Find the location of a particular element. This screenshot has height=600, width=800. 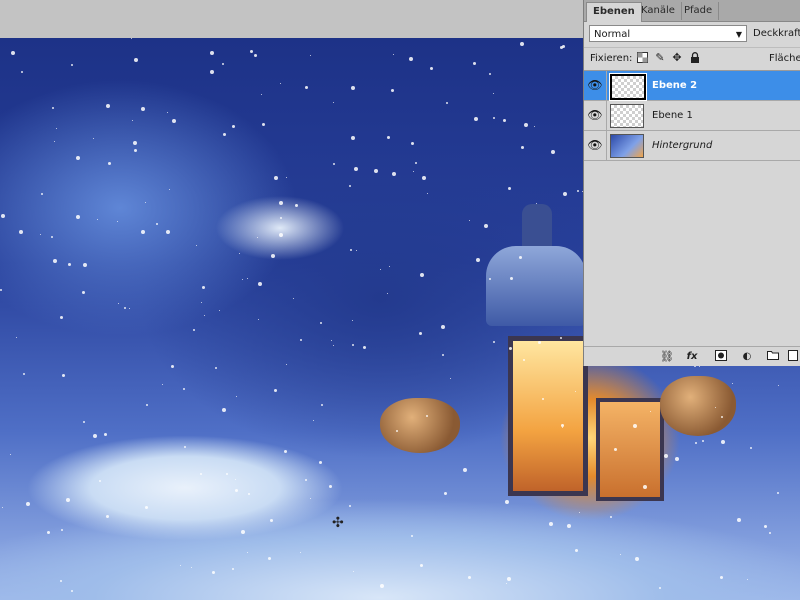

tab-kanaele: Kanäle is located at coordinates (658, 11).